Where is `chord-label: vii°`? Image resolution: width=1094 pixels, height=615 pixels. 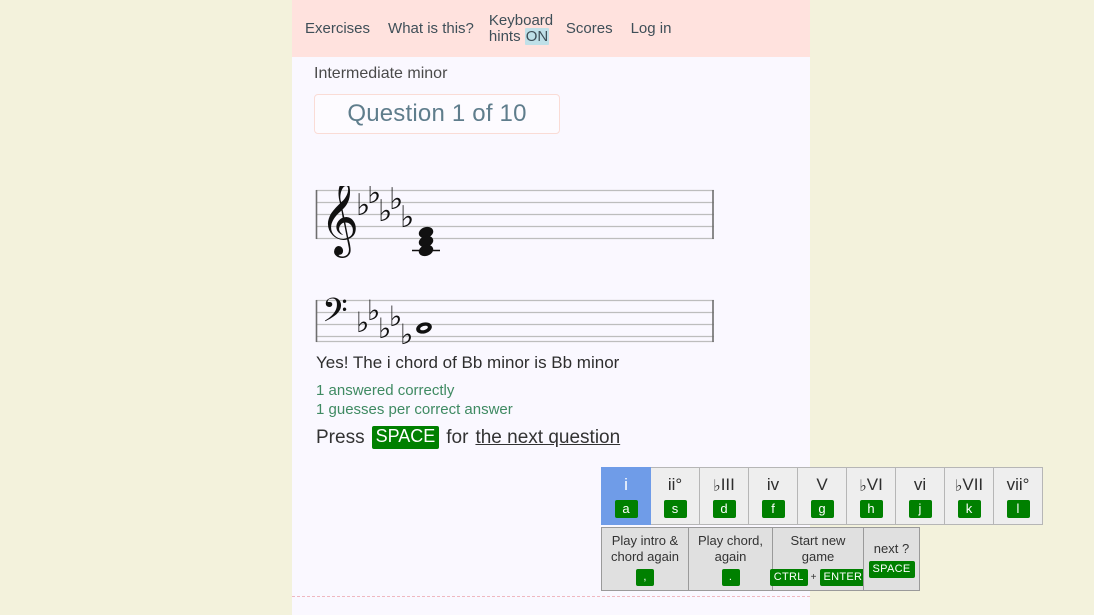
chord-label: vii° is located at coordinates (1018, 484).